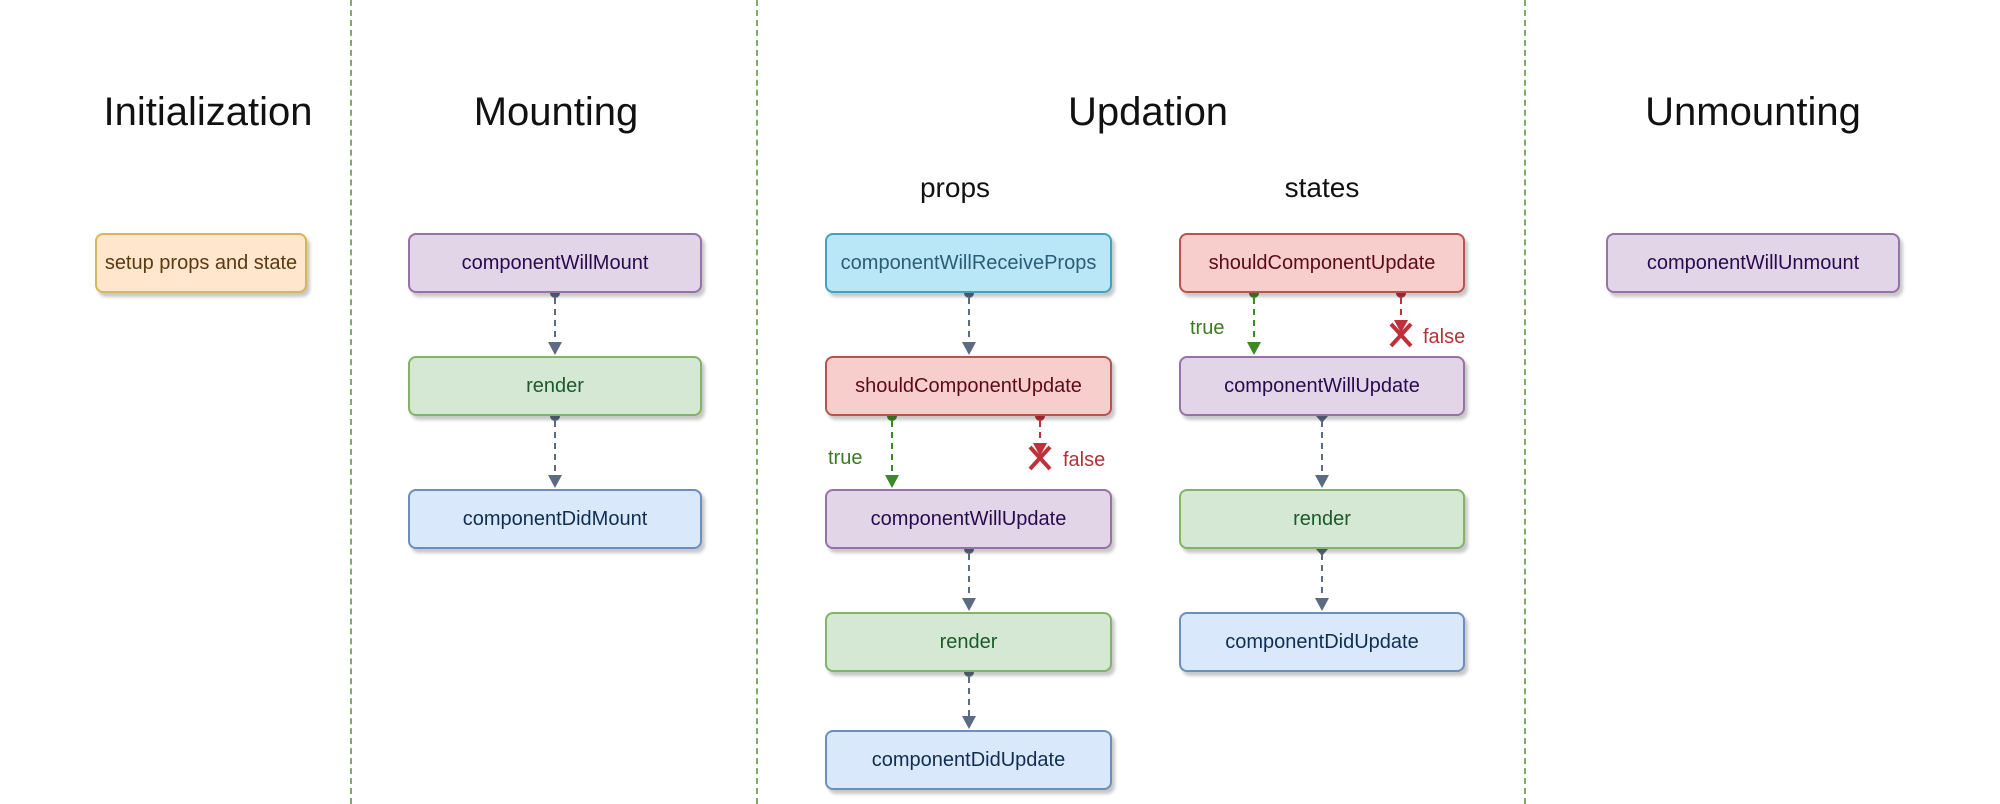  I want to click on node-props-component-will-update: componentWillUpdate, so click(968, 519).